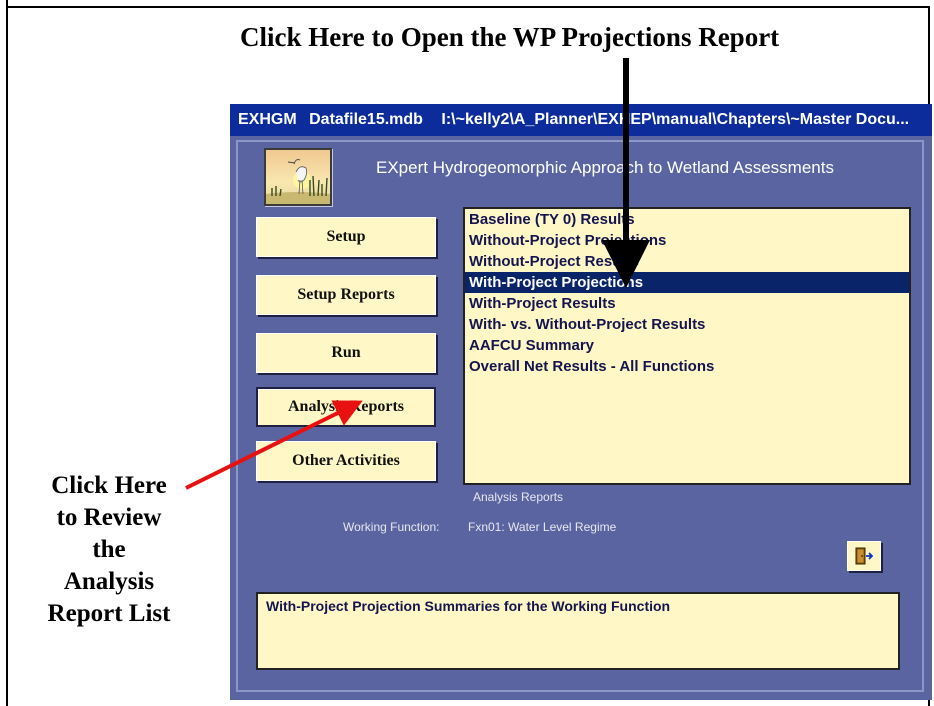  What do you see at coordinates (109, 517) in the screenshot?
I see `callout-line: to Review` at bounding box center [109, 517].